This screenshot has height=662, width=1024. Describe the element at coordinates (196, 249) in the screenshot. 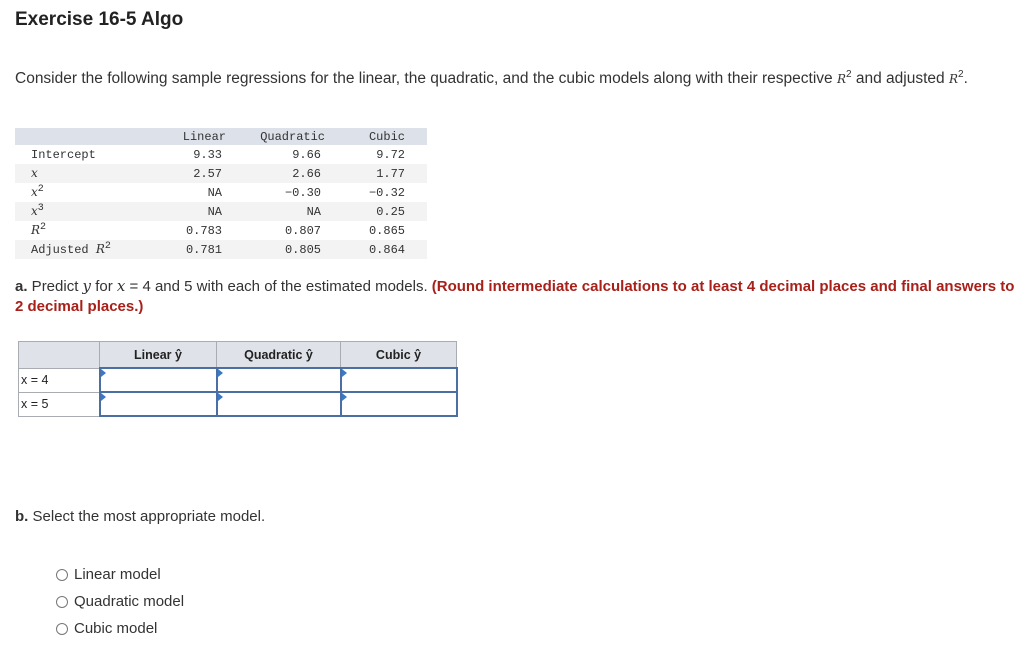

I see `cell-linear: 0.781` at that location.